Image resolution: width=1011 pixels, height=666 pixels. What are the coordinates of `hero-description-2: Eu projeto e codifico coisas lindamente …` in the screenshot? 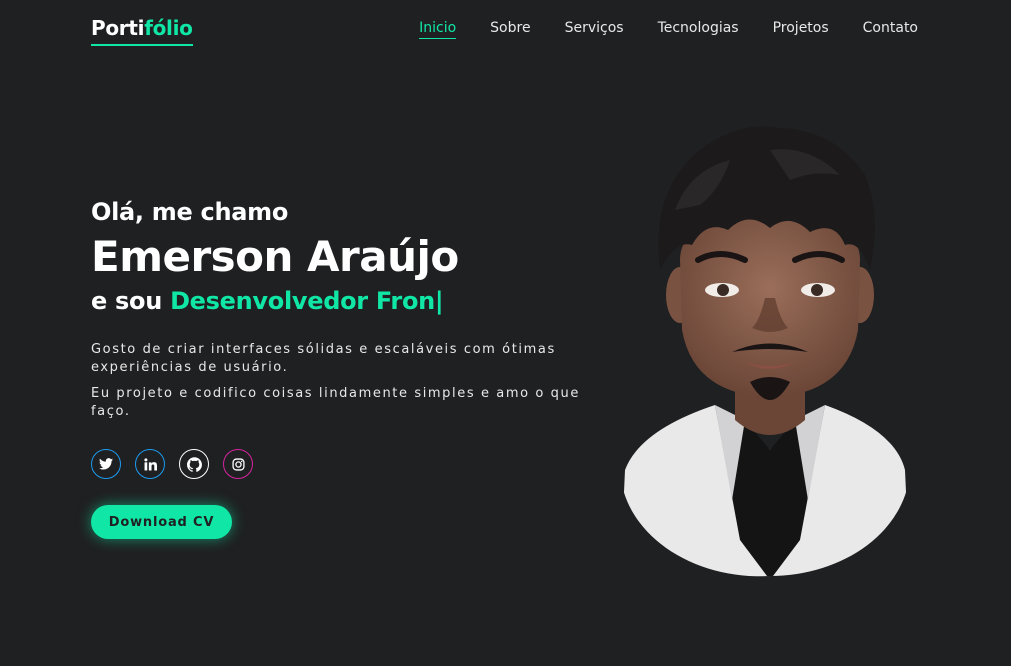 It's located at (335, 402).